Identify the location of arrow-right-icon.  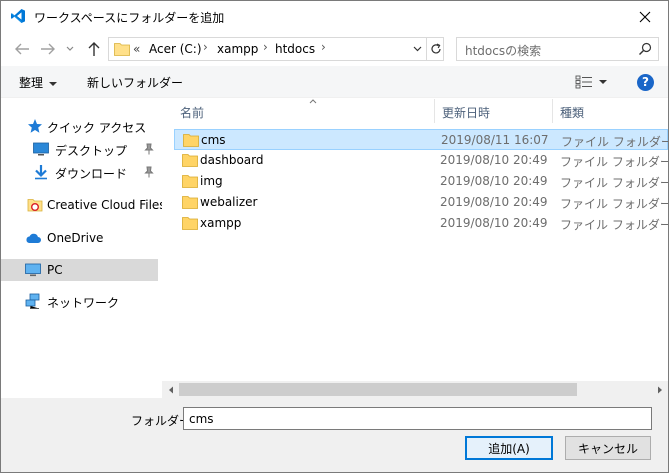
(48, 49).